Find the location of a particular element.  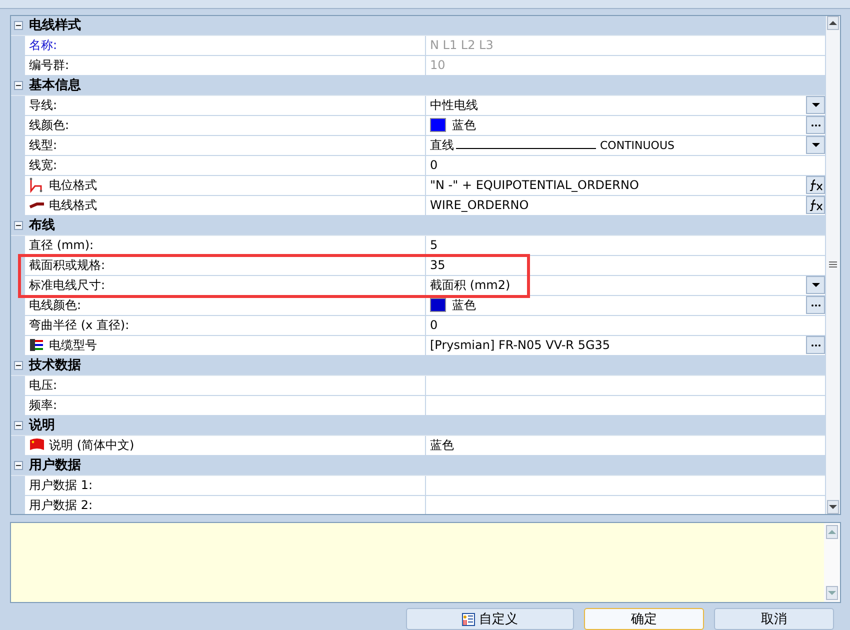

category-title: 电线样式 is located at coordinates (54, 25).